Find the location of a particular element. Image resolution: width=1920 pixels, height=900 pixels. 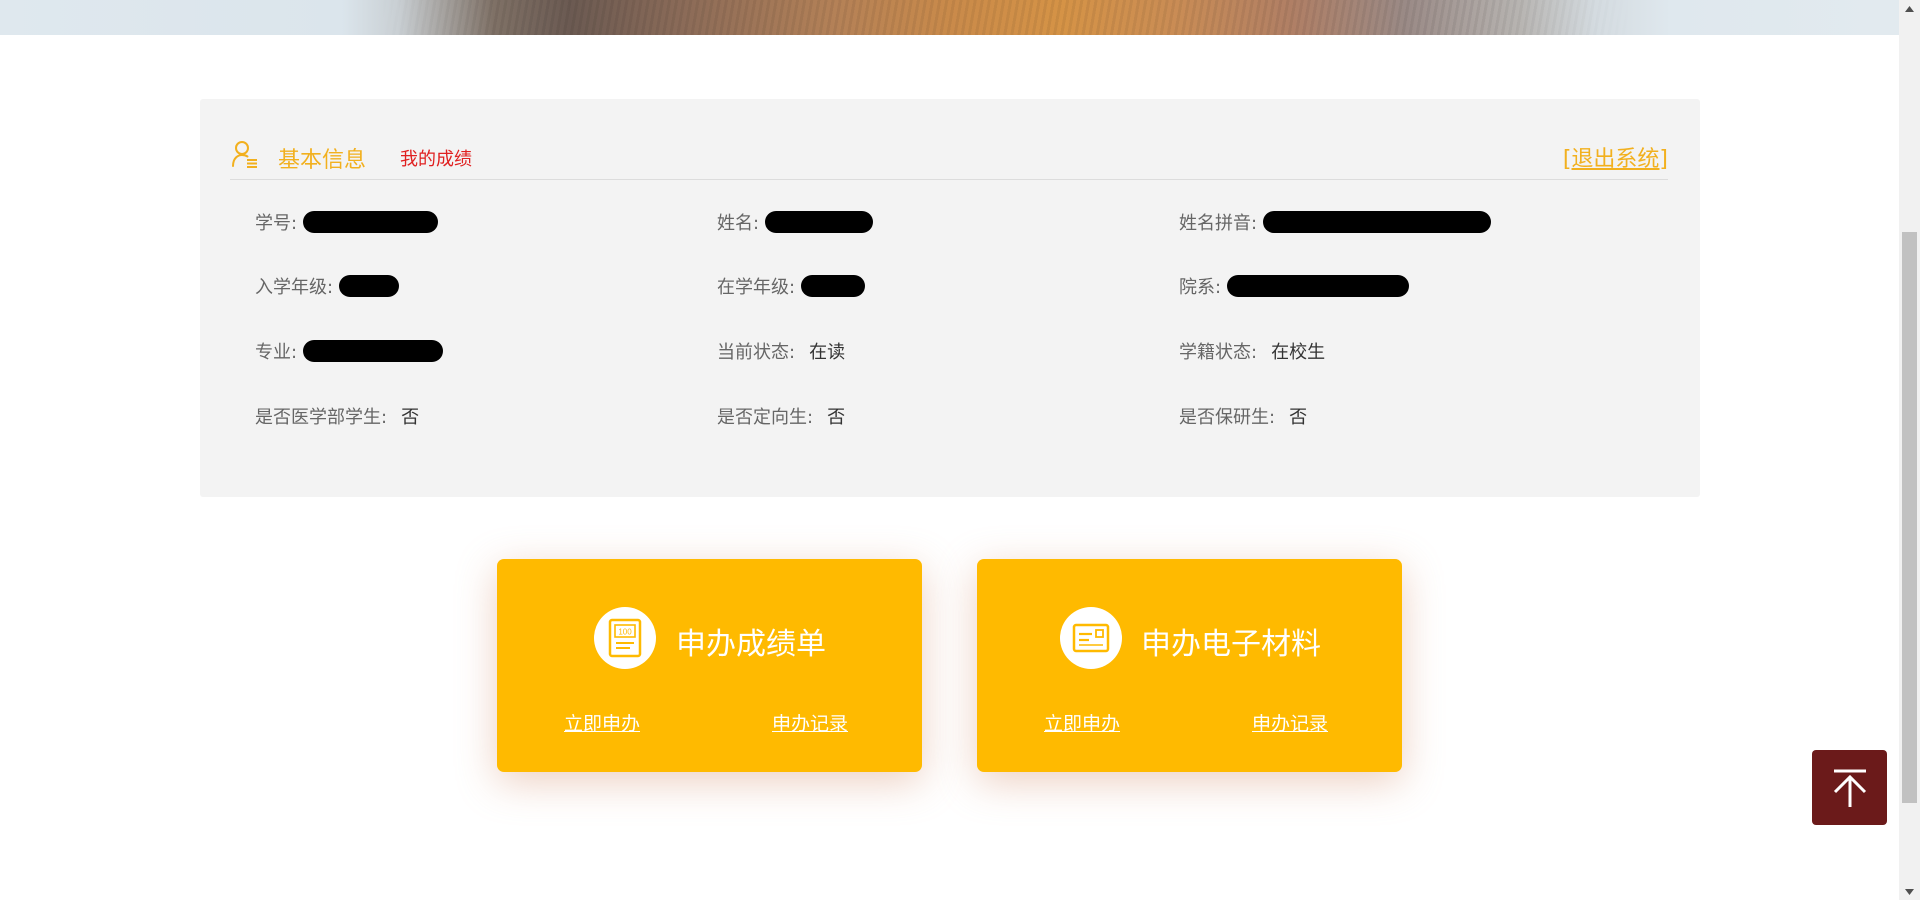

logout-link: [退出系统] is located at coordinates (1615, 157).